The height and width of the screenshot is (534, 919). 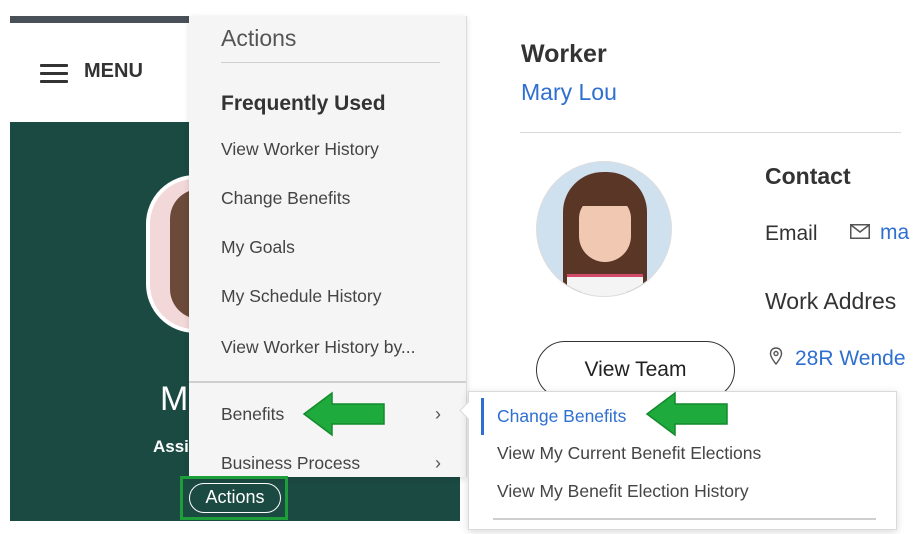 I want to click on submenu-item-view-election-history: View My Benefit Election History, so click(x=623, y=491).